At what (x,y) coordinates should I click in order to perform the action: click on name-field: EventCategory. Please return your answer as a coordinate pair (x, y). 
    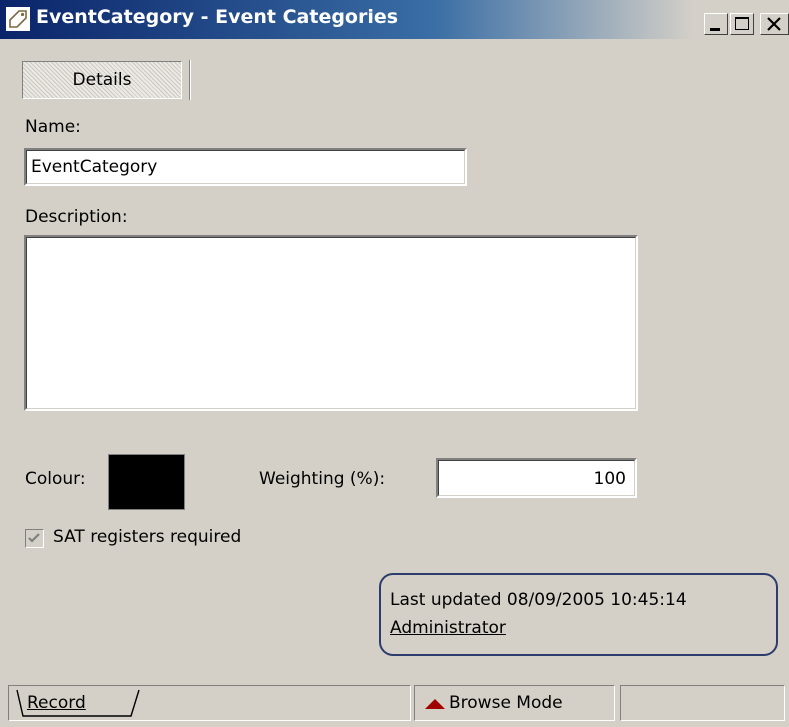
    Looking at the image, I should click on (245, 167).